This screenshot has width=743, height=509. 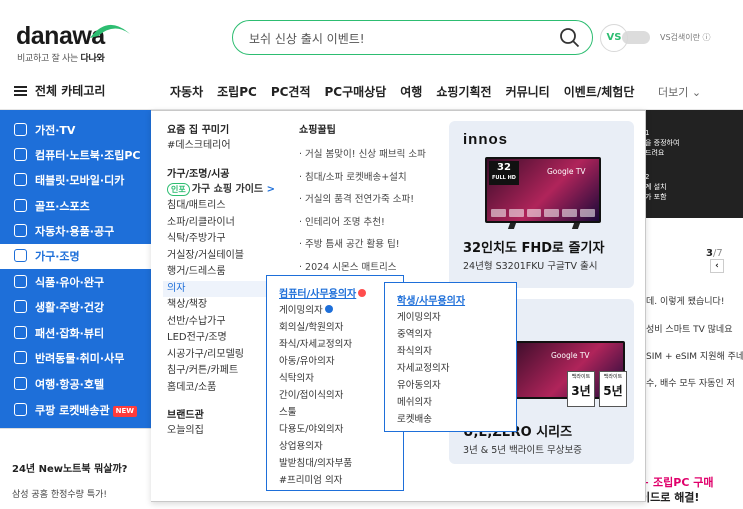 I want to click on nav-link-travel: 여행, so click(x=411, y=91).